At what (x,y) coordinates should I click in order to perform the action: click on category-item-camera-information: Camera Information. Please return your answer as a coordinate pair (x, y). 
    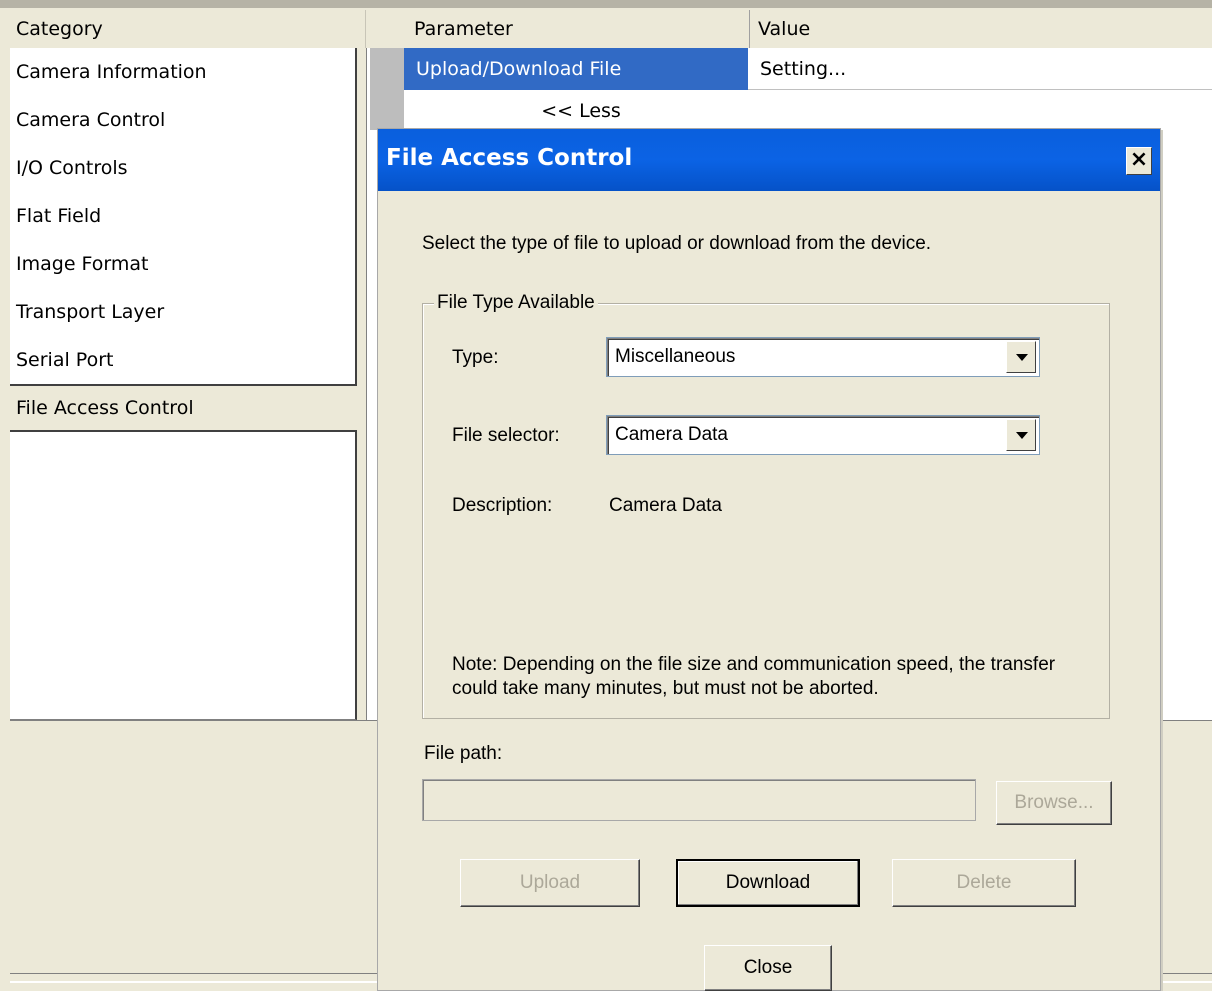
    Looking at the image, I should click on (182, 72).